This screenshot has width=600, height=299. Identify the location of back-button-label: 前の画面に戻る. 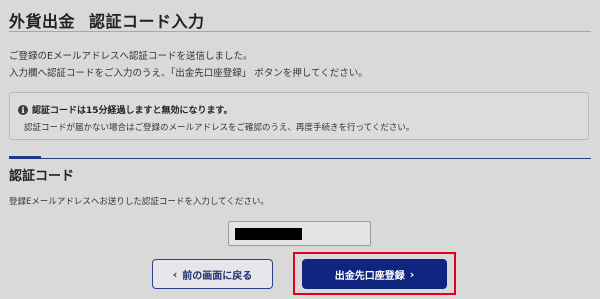
(217, 276).